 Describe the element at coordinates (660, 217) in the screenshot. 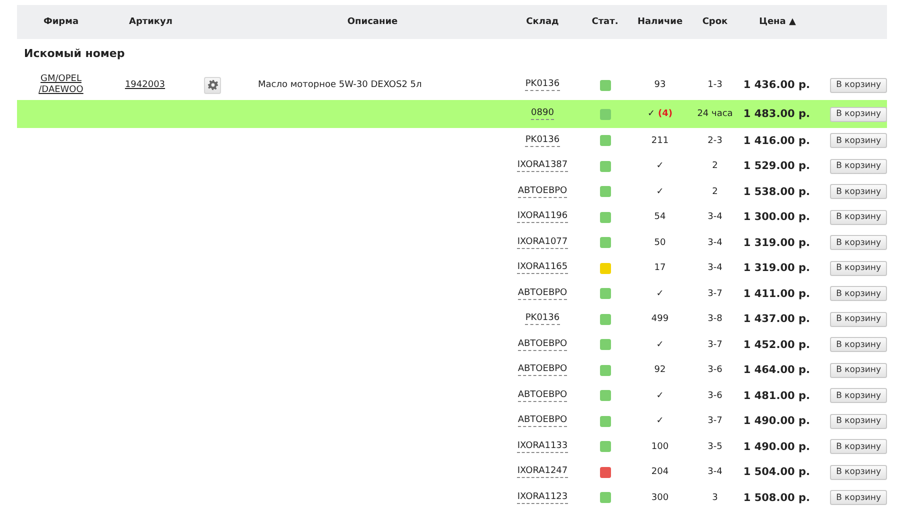

I see `availability-text: 54` at that location.